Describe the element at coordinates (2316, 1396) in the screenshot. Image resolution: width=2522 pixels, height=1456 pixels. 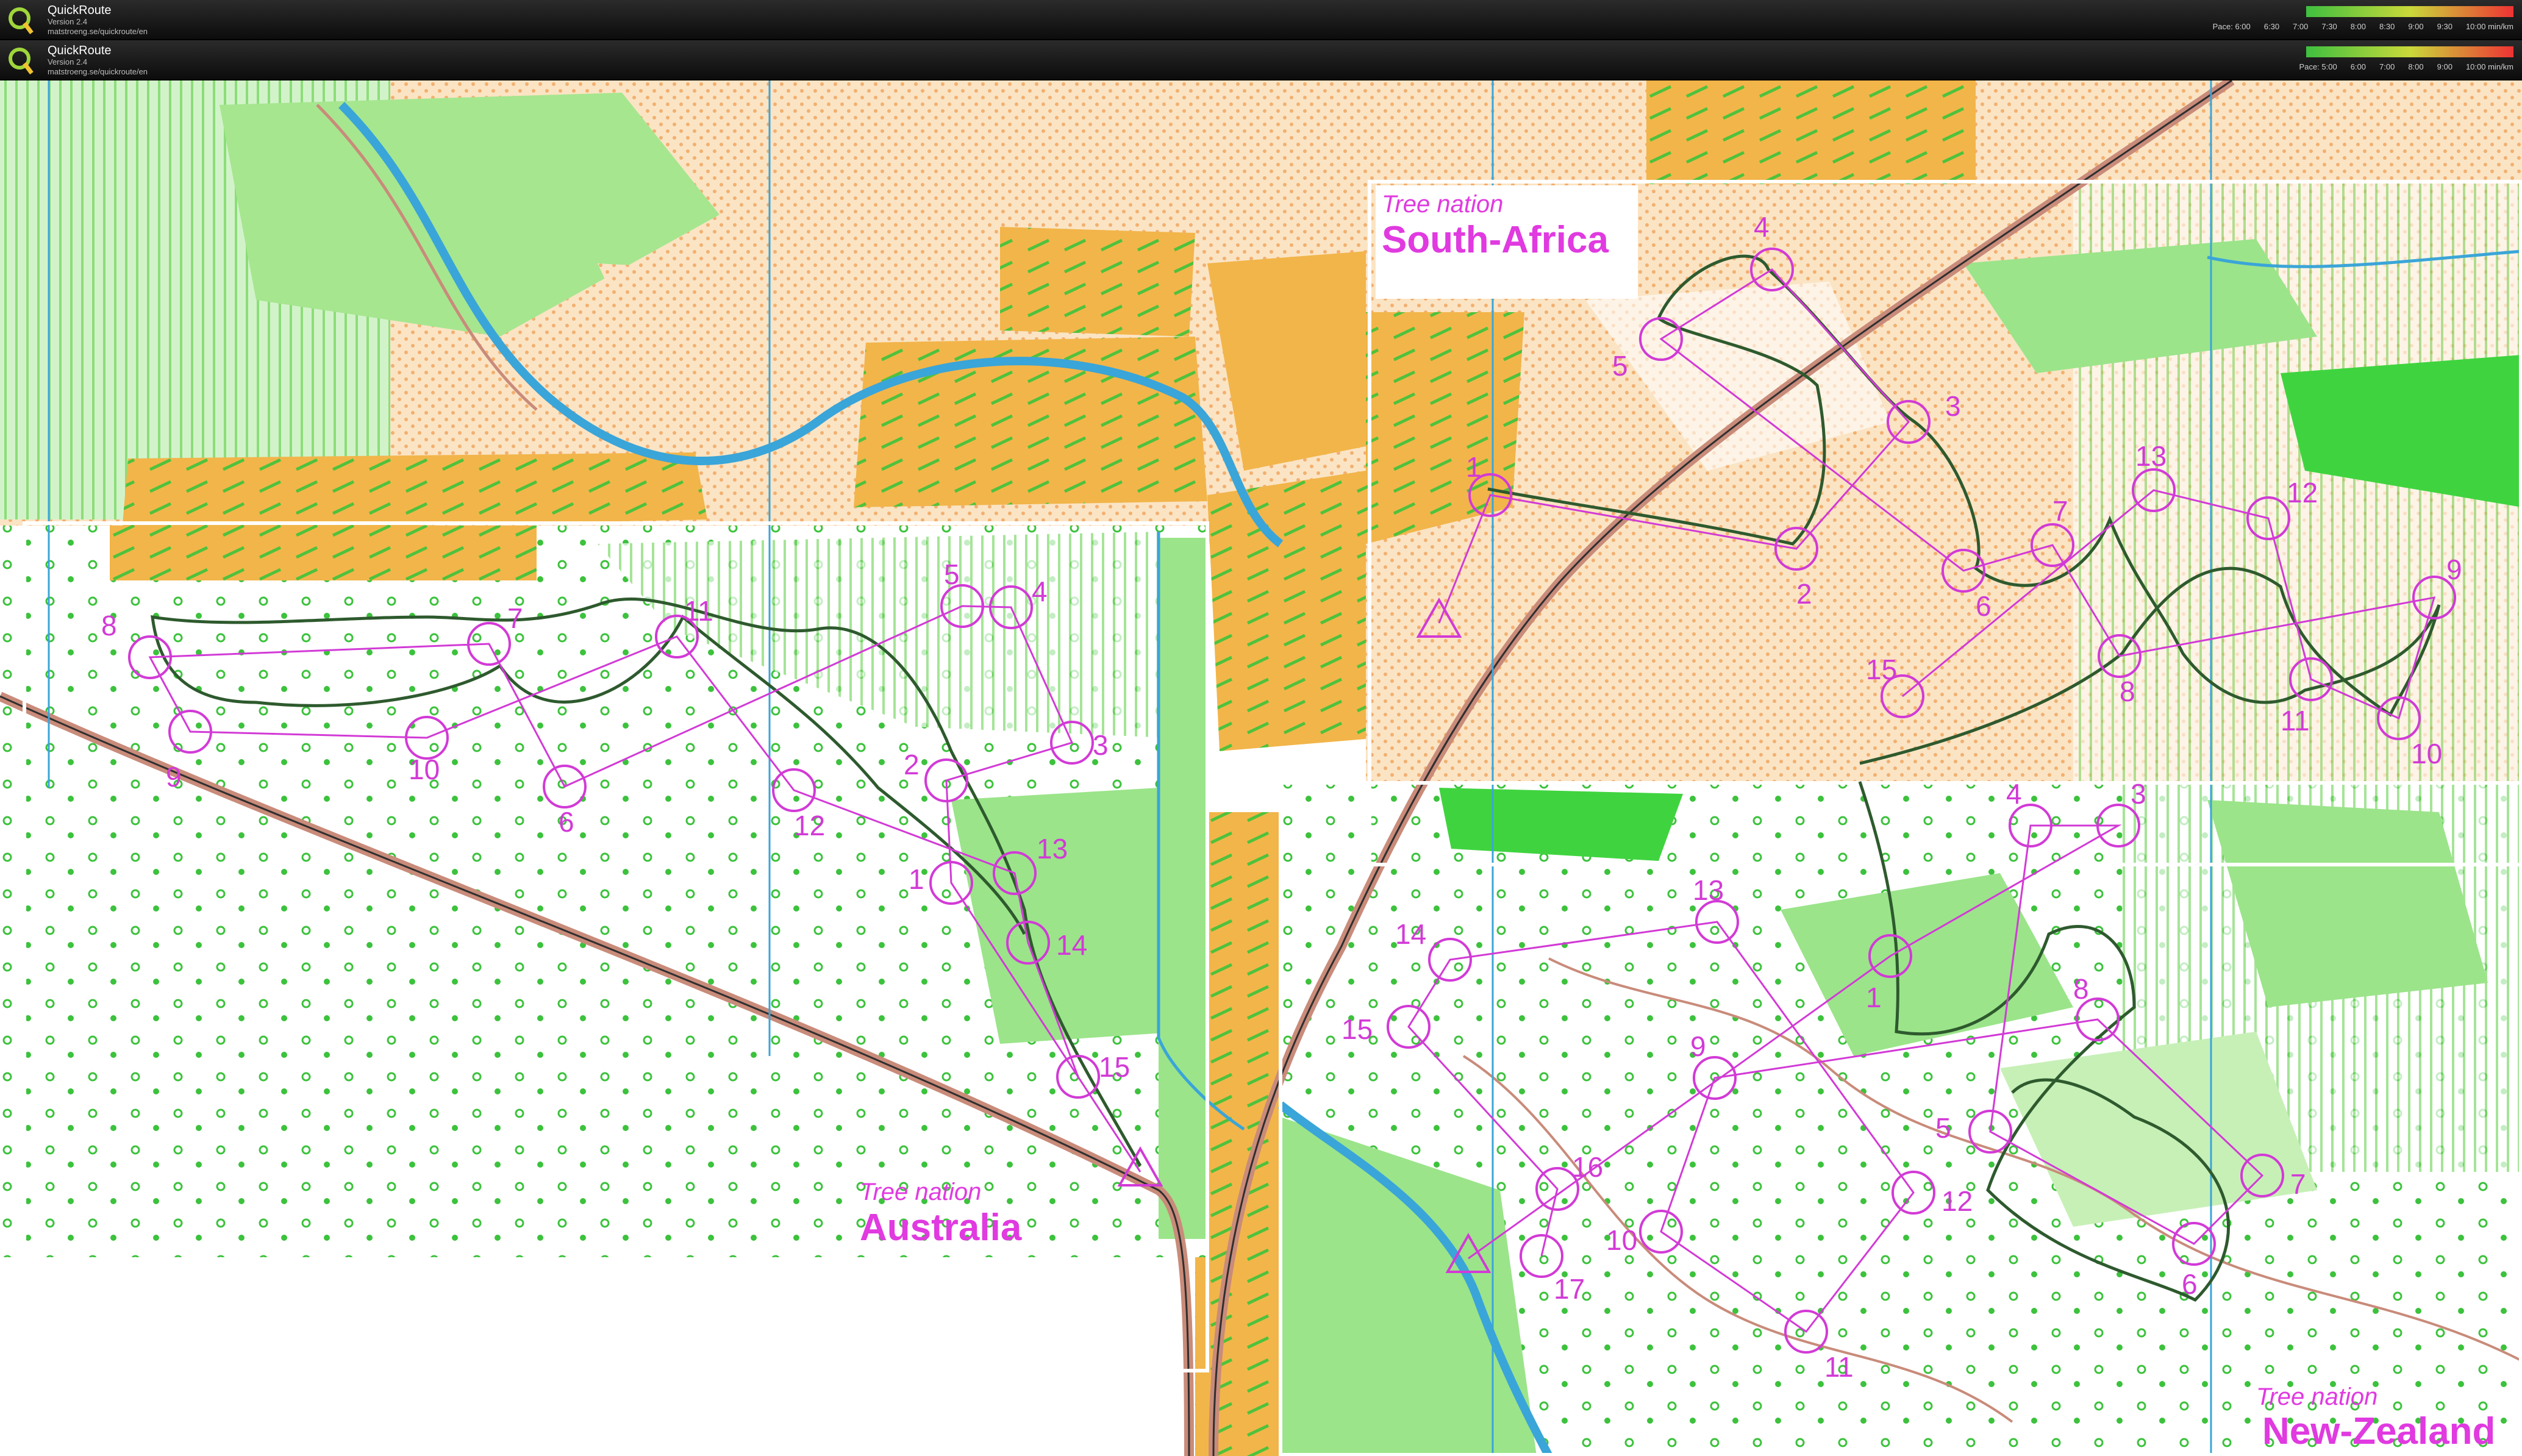
I see `new-zealand-label-sub: Tree nation` at that location.